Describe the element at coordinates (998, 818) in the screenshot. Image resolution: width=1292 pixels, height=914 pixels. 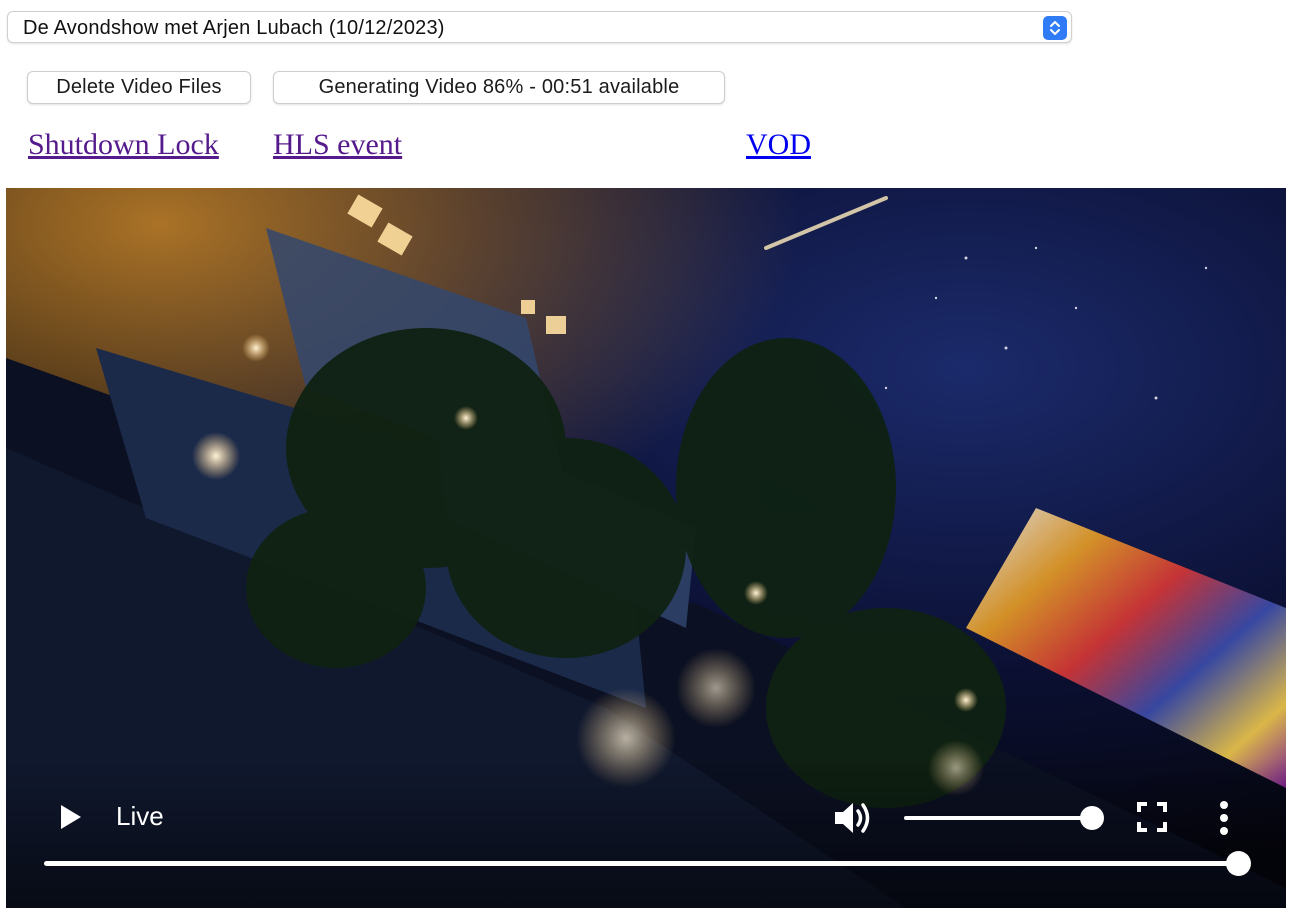
I see `volume-track` at that location.